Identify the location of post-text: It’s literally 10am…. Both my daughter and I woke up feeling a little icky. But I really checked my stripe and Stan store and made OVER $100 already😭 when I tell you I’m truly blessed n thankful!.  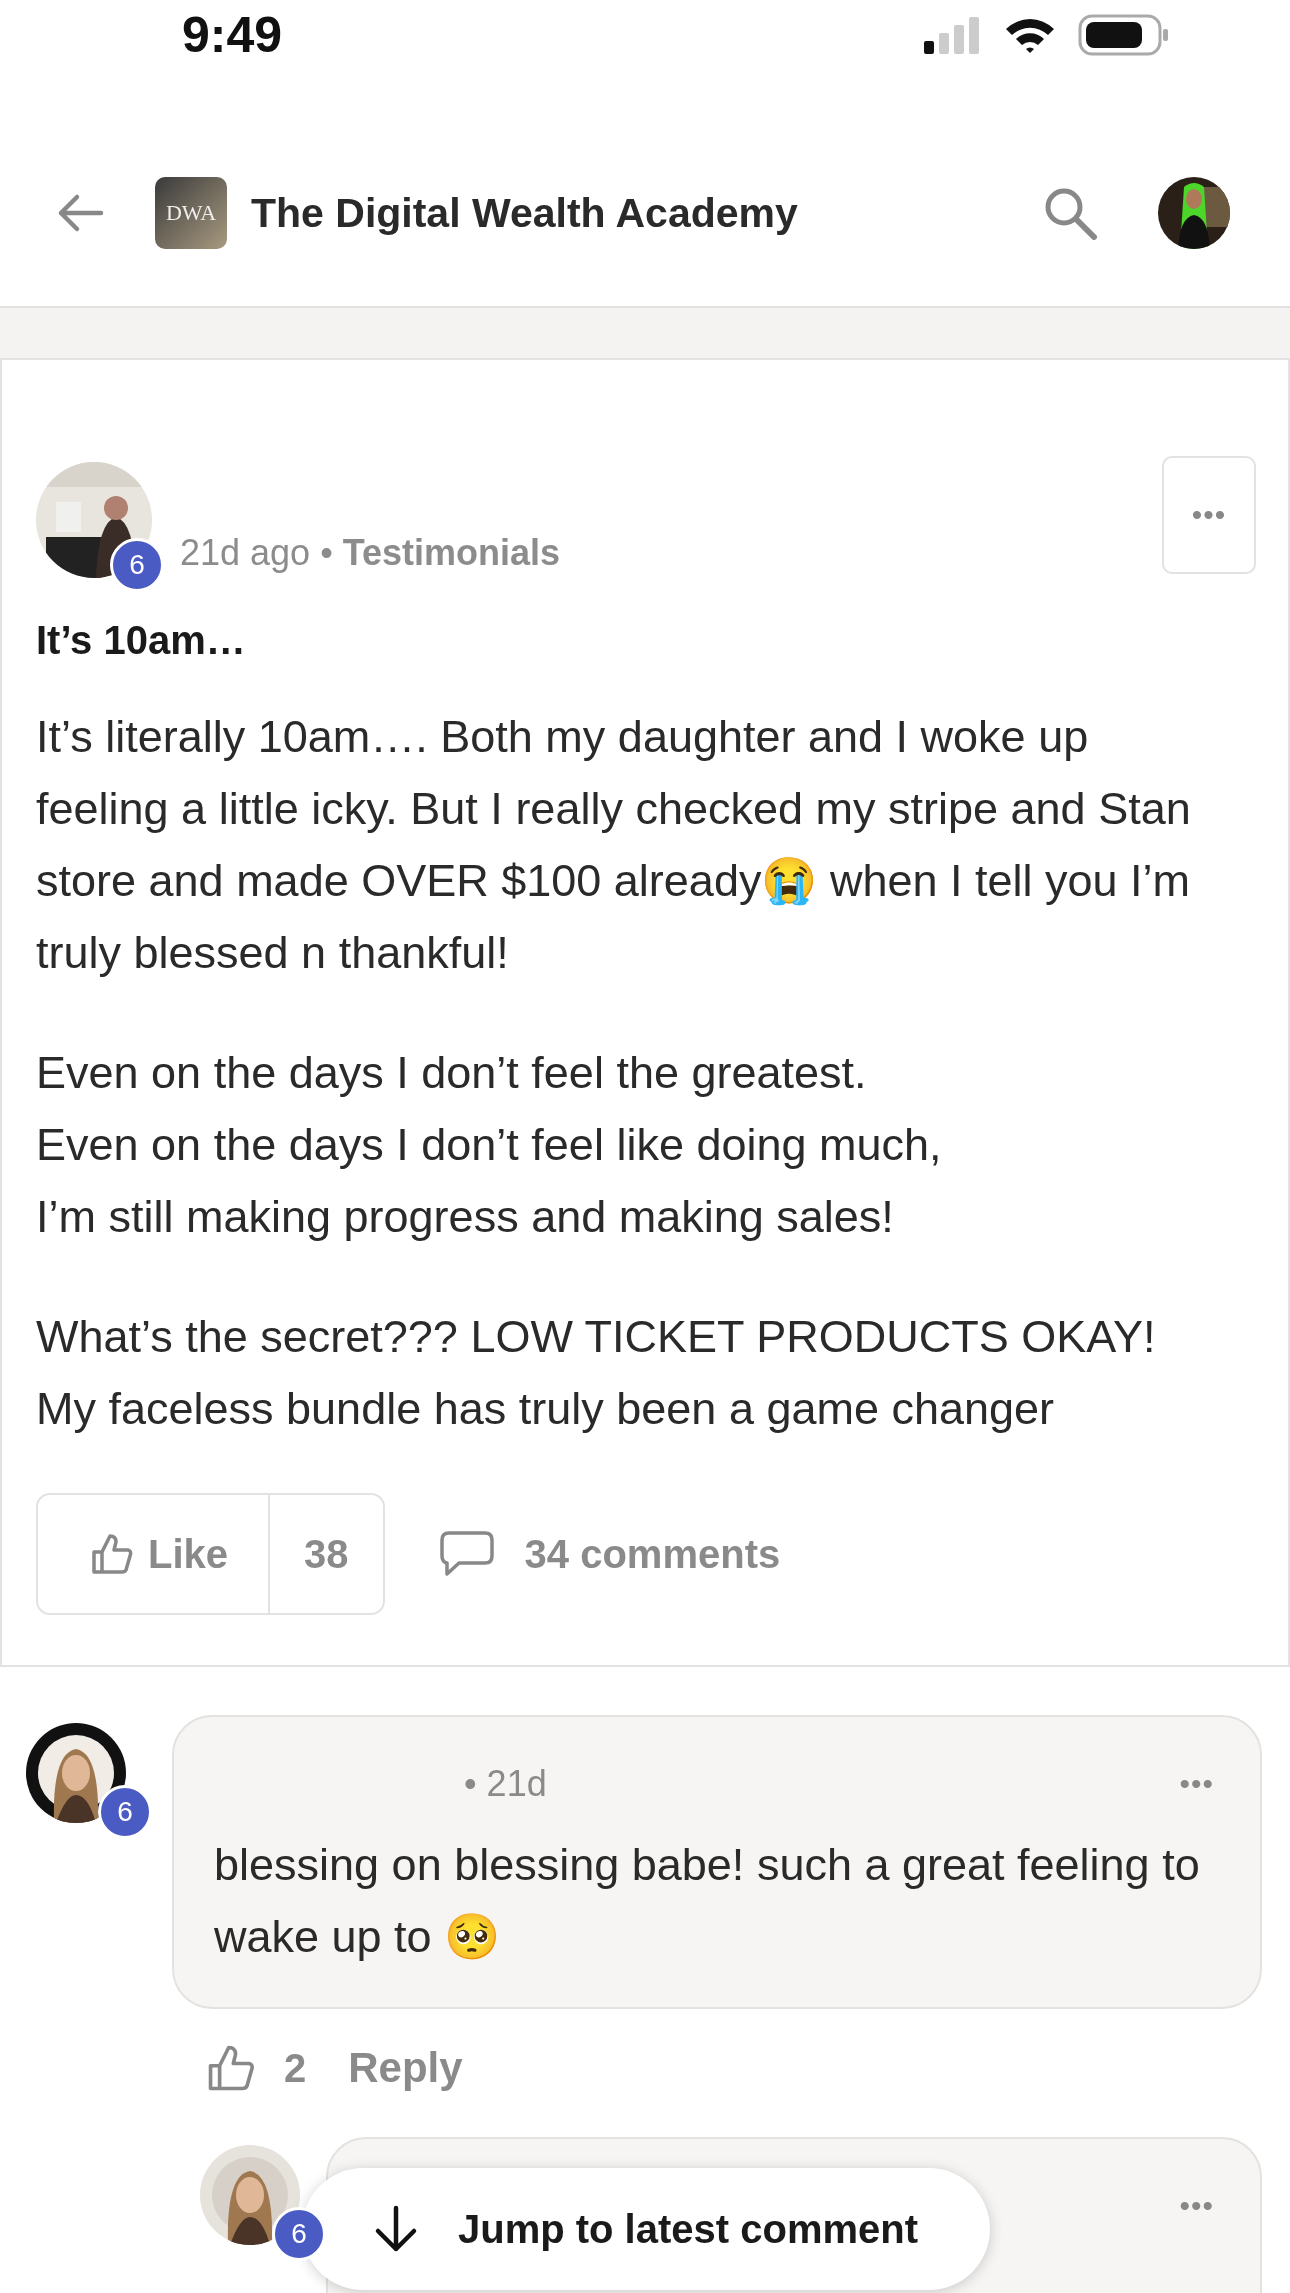
(614, 845).